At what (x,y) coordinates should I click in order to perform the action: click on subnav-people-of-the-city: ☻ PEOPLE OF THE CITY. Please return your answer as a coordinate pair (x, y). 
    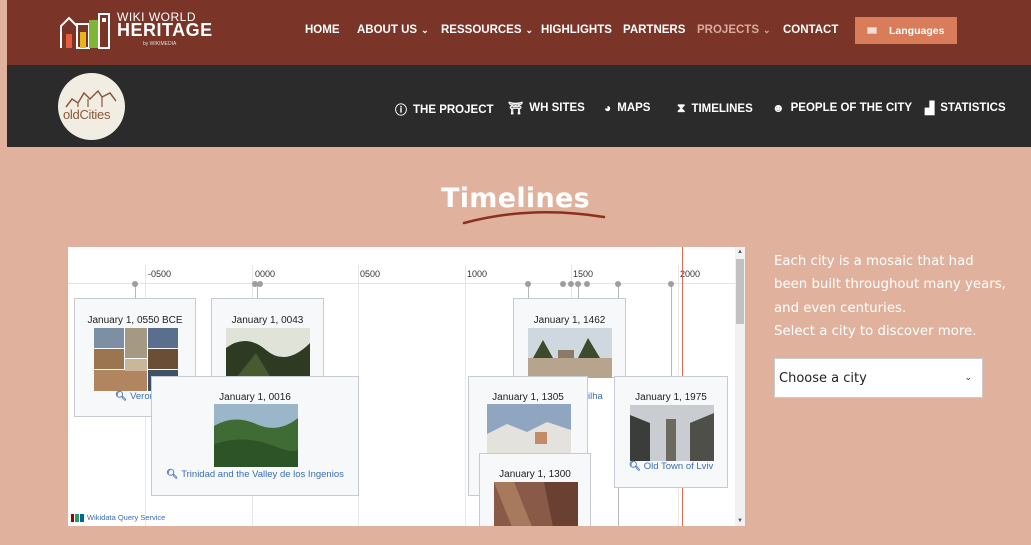
    Looking at the image, I should click on (842, 108).